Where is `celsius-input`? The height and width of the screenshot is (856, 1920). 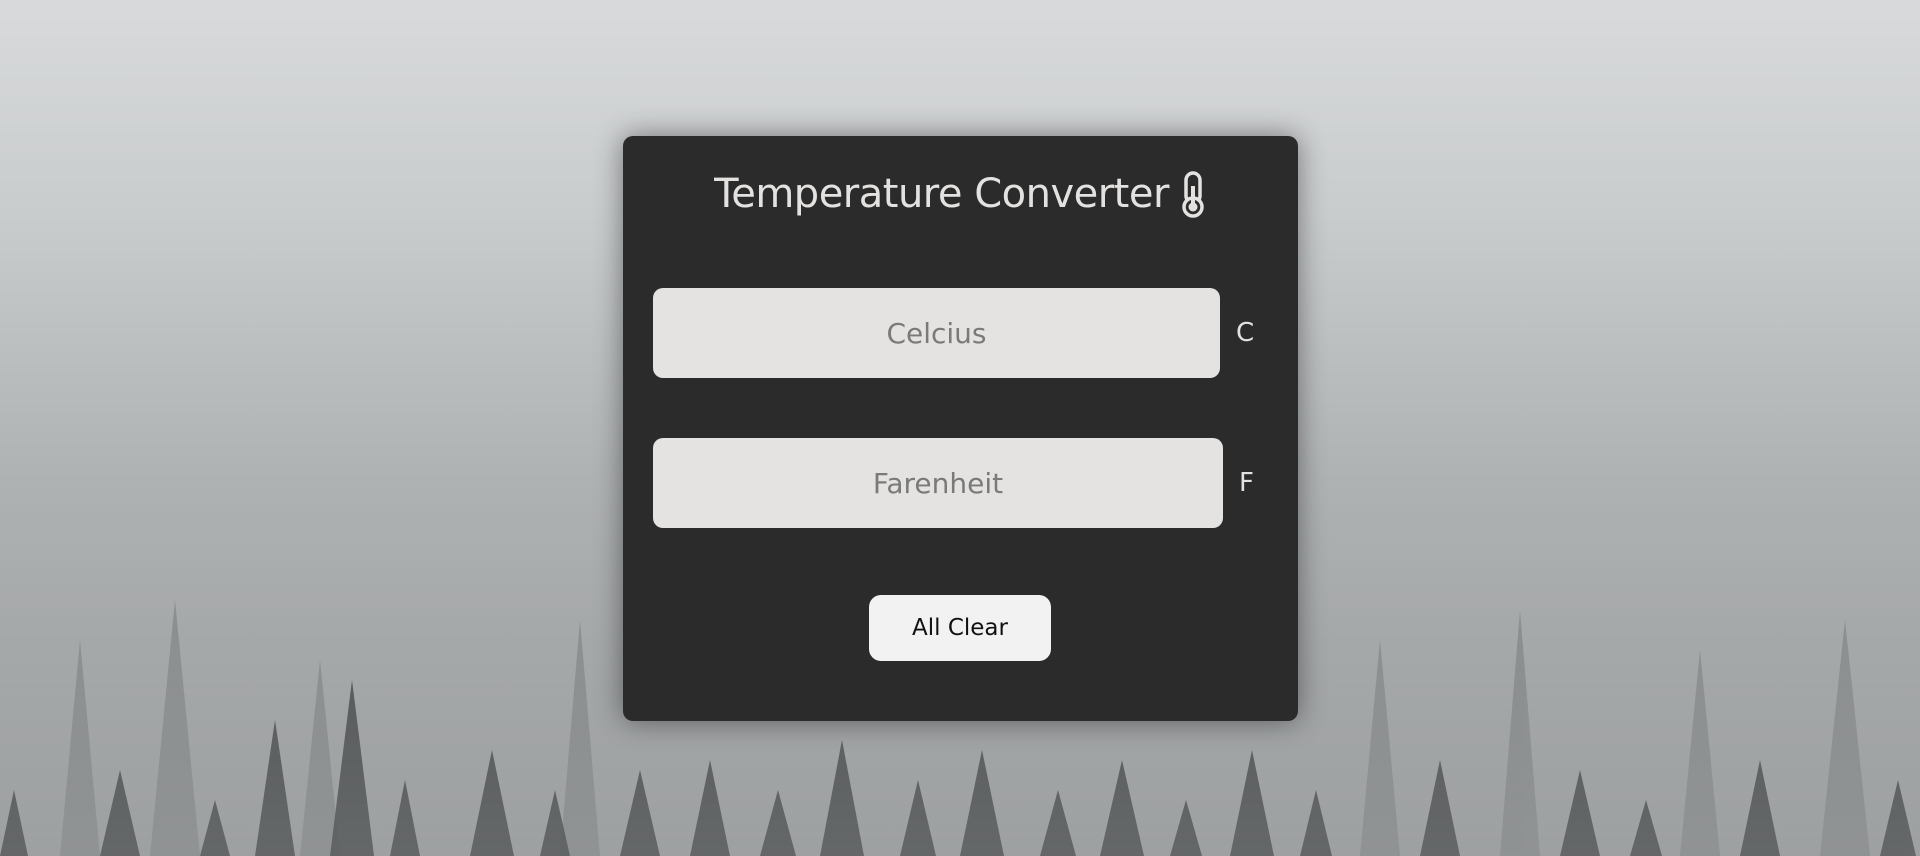 celsius-input is located at coordinates (936, 333).